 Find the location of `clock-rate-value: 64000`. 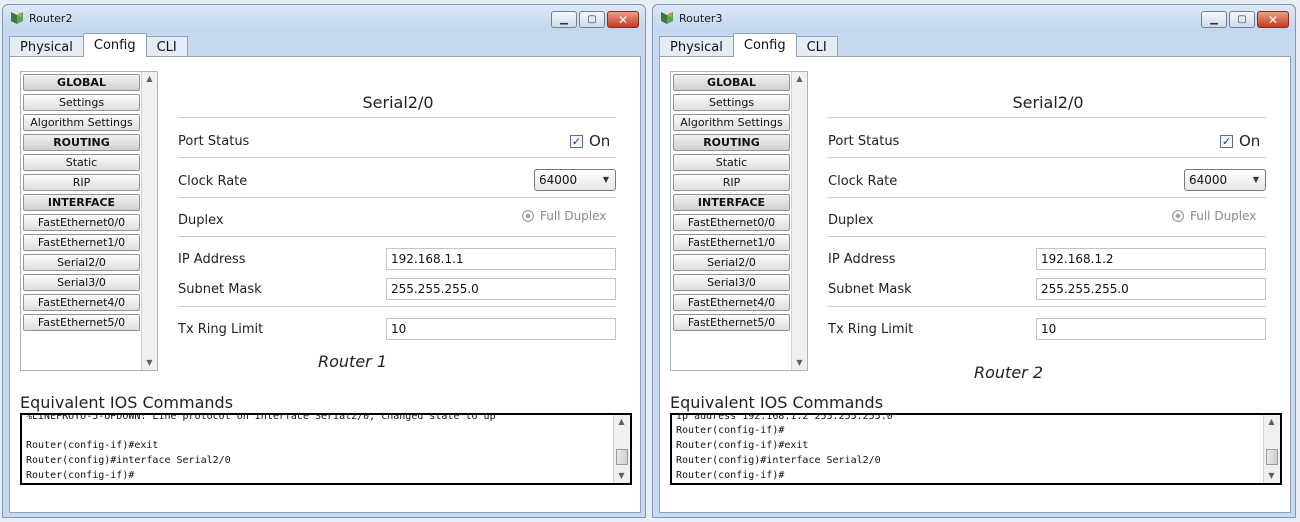

clock-rate-value: 64000 is located at coordinates (1208, 180).